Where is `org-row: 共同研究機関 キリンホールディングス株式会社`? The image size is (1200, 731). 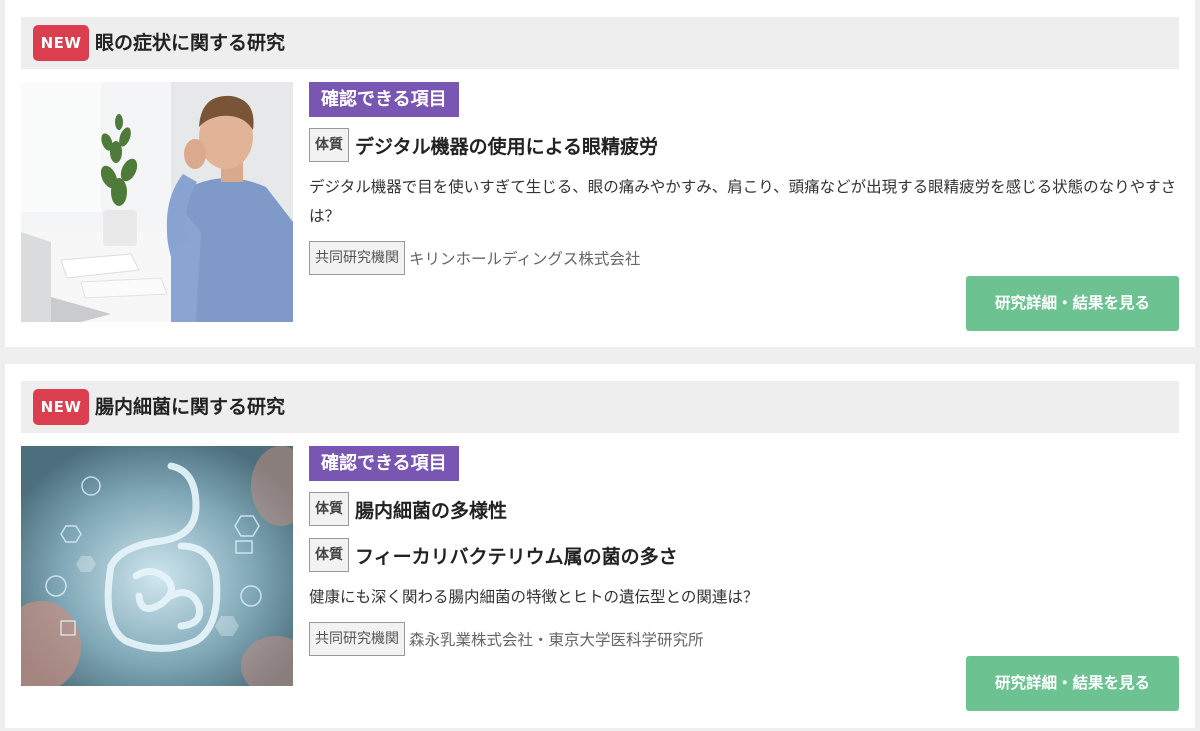 org-row: 共同研究機関 キリンホールディングス株式会社 is located at coordinates (744, 258).